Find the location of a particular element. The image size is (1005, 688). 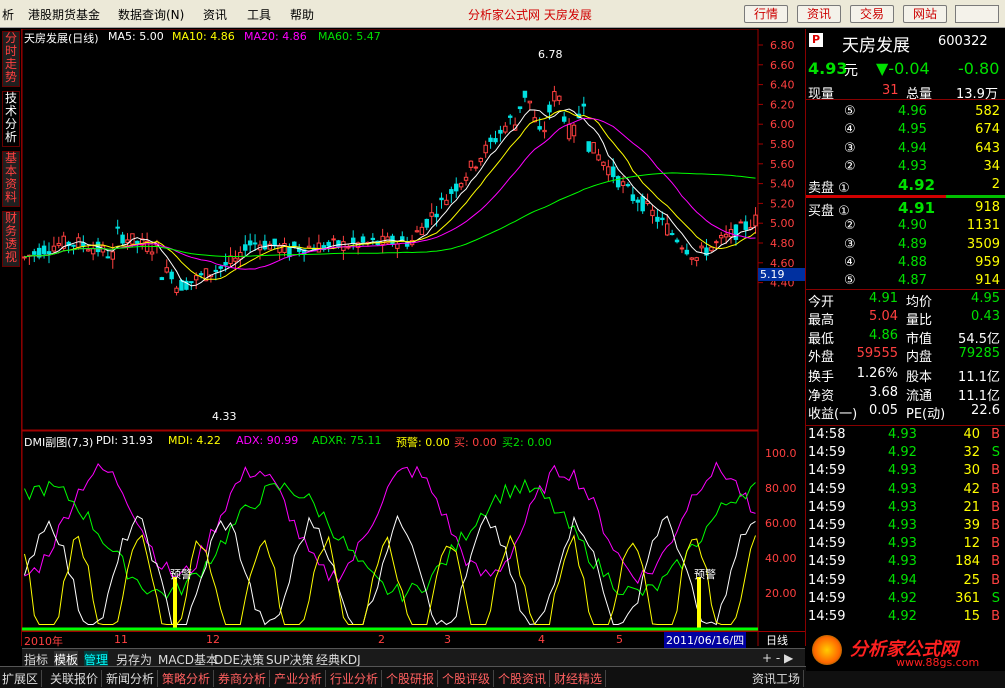

buy-volume: 3509 is located at coordinates (983, 244).